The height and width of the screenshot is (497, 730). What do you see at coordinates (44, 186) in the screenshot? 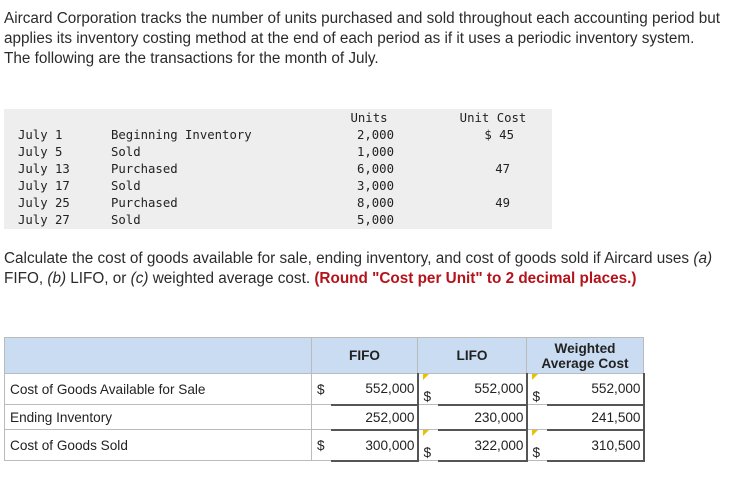
I see `transaction-date: July 17` at bounding box center [44, 186].